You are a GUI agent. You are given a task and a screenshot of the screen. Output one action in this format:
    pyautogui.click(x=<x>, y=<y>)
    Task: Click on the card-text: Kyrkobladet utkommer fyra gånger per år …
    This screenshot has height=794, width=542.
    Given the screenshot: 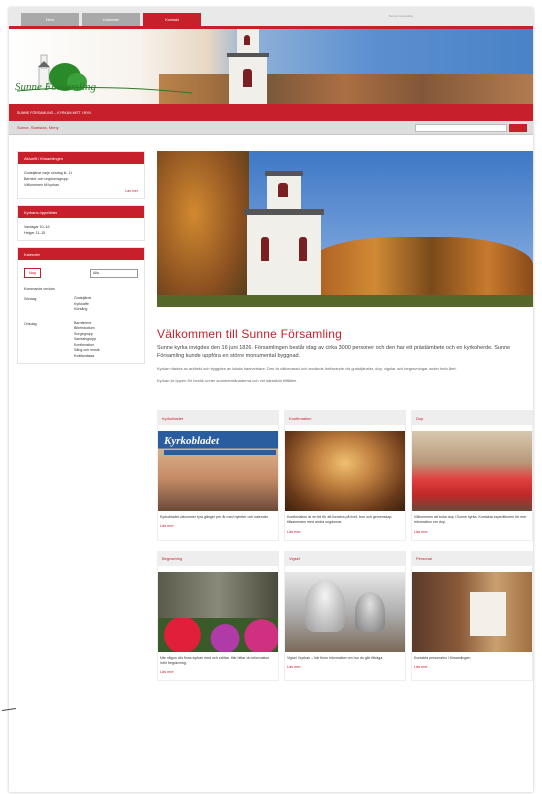 What is the action you would take?
    pyautogui.click(x=214, y=517)
    